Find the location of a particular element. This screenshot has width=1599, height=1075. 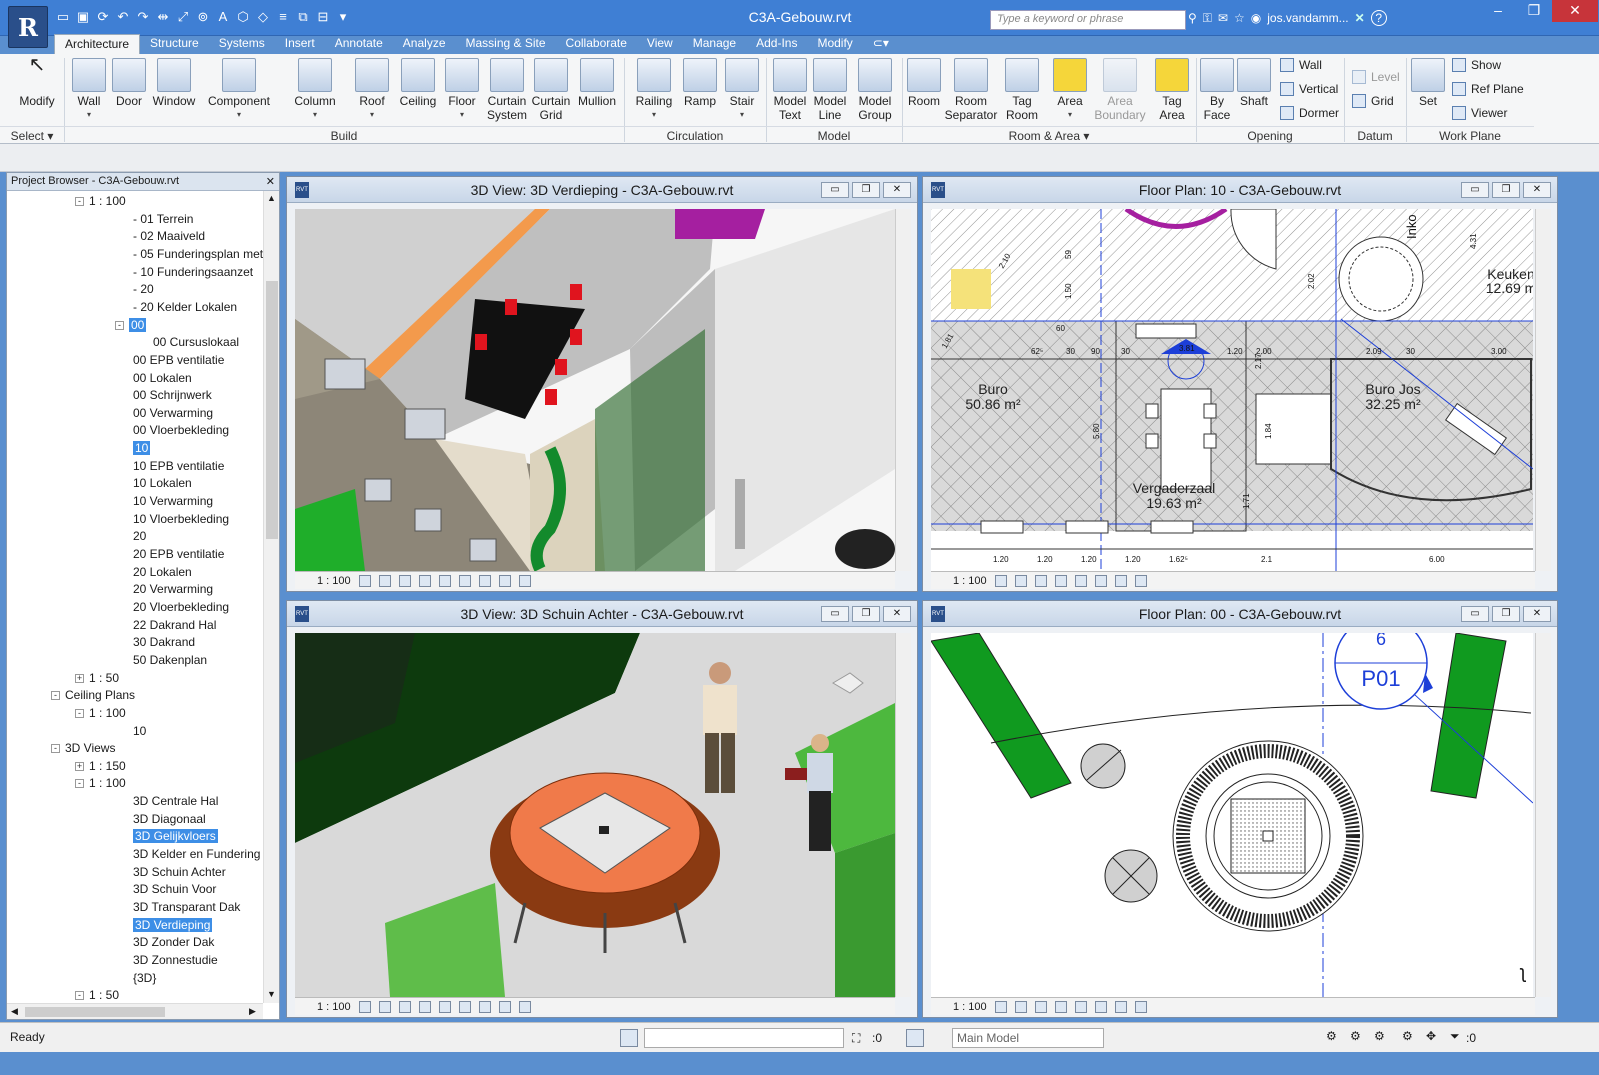

section-icon: ◇ is located at coordinates (263, 17).